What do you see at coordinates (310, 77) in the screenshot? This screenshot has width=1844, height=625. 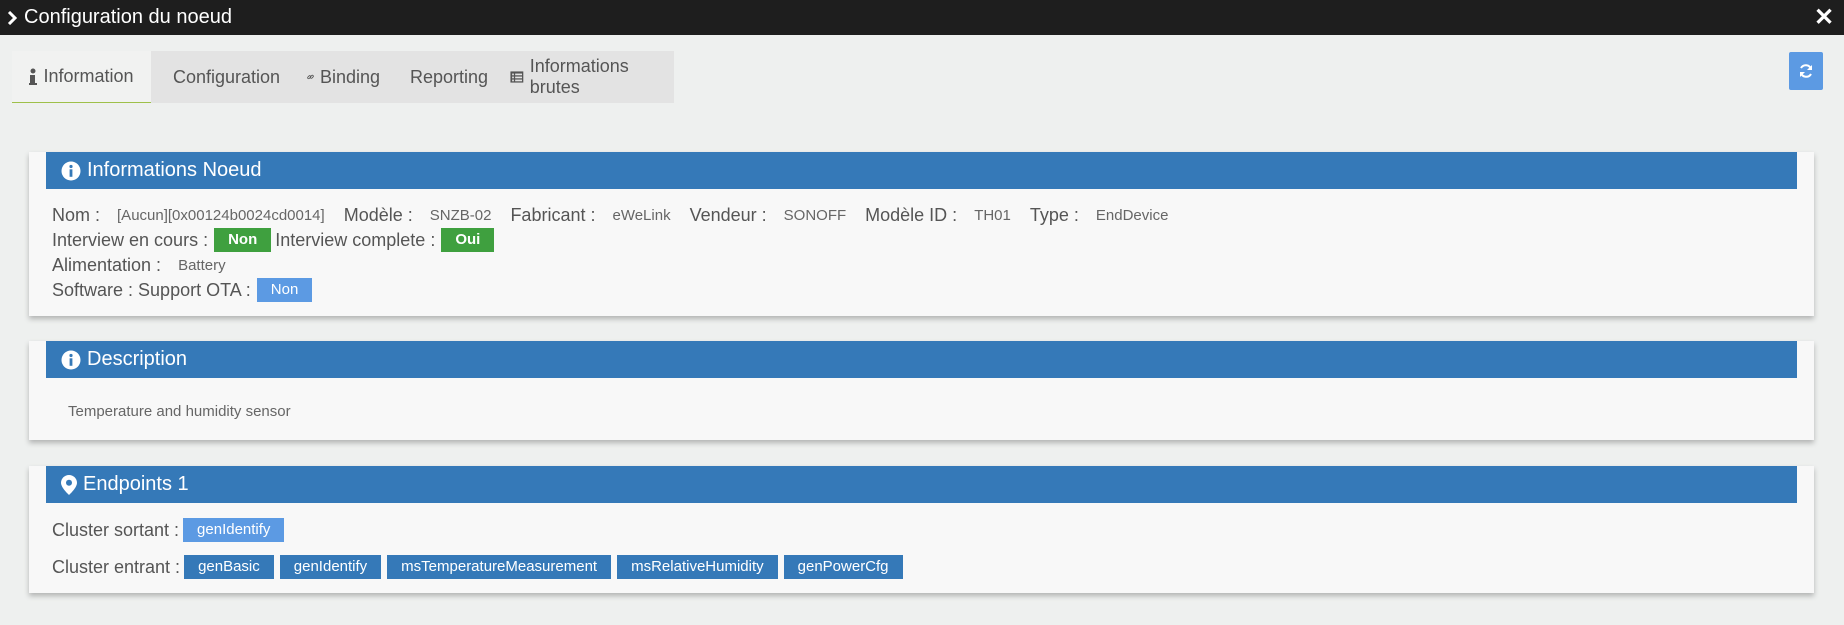 I see `link-icon` at bounding box center [310, 77].